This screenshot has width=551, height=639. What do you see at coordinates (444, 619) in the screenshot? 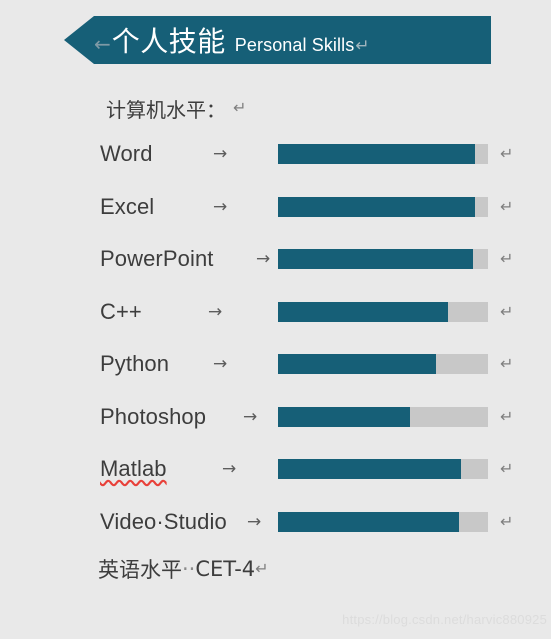
I see `watermark: https://blog.csdn.net/harvic880925` at bounding box center [444, 619].